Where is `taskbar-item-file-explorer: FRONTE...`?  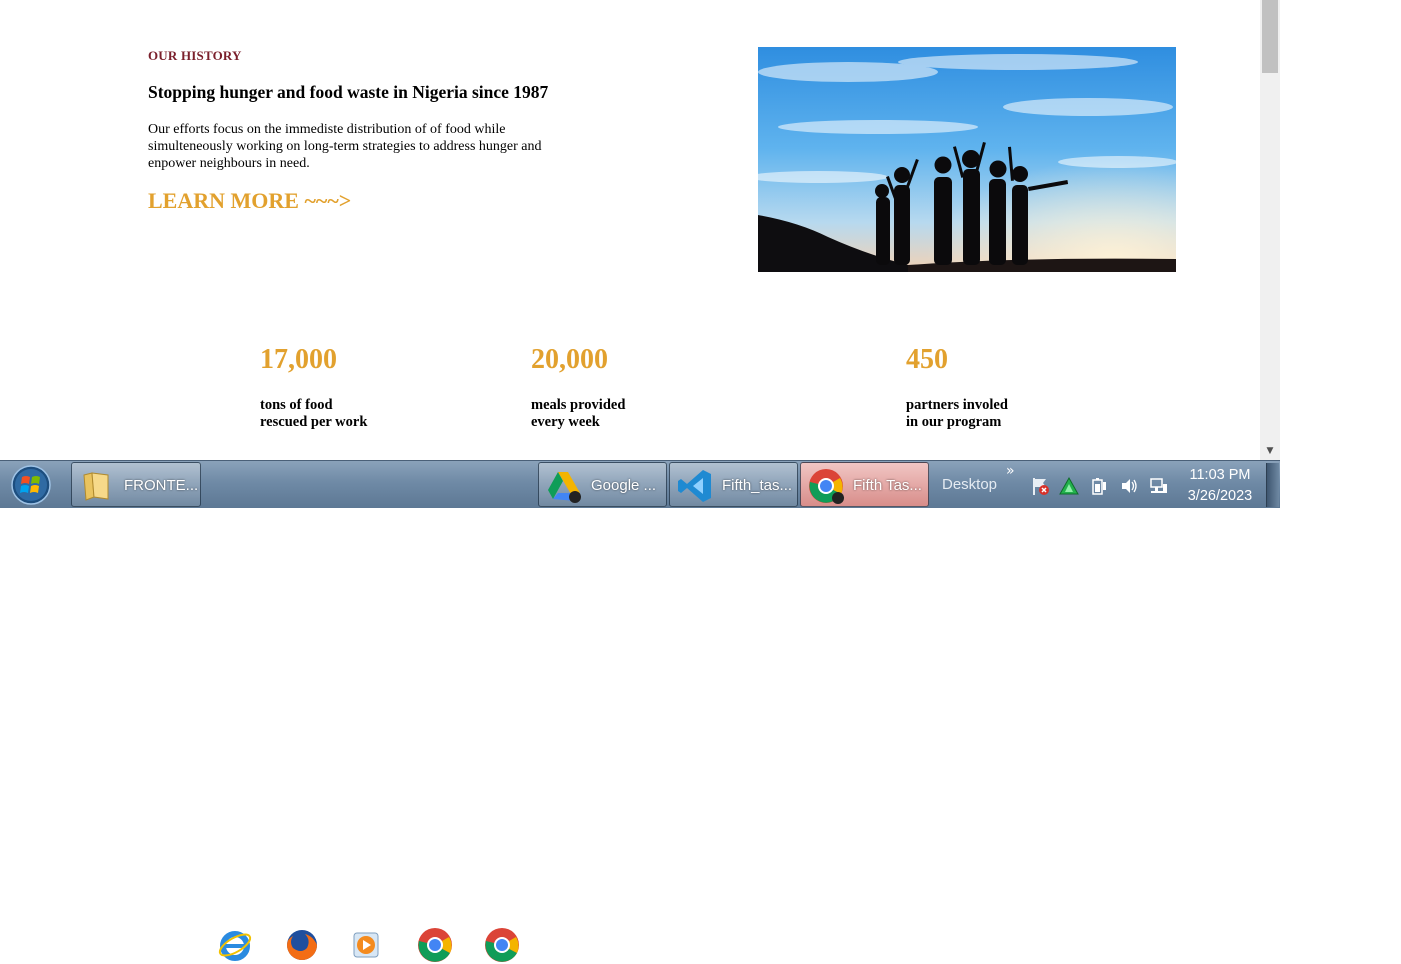 taskbar-item-file-explorer: FRONTE... is located at coordinates (136, 484).